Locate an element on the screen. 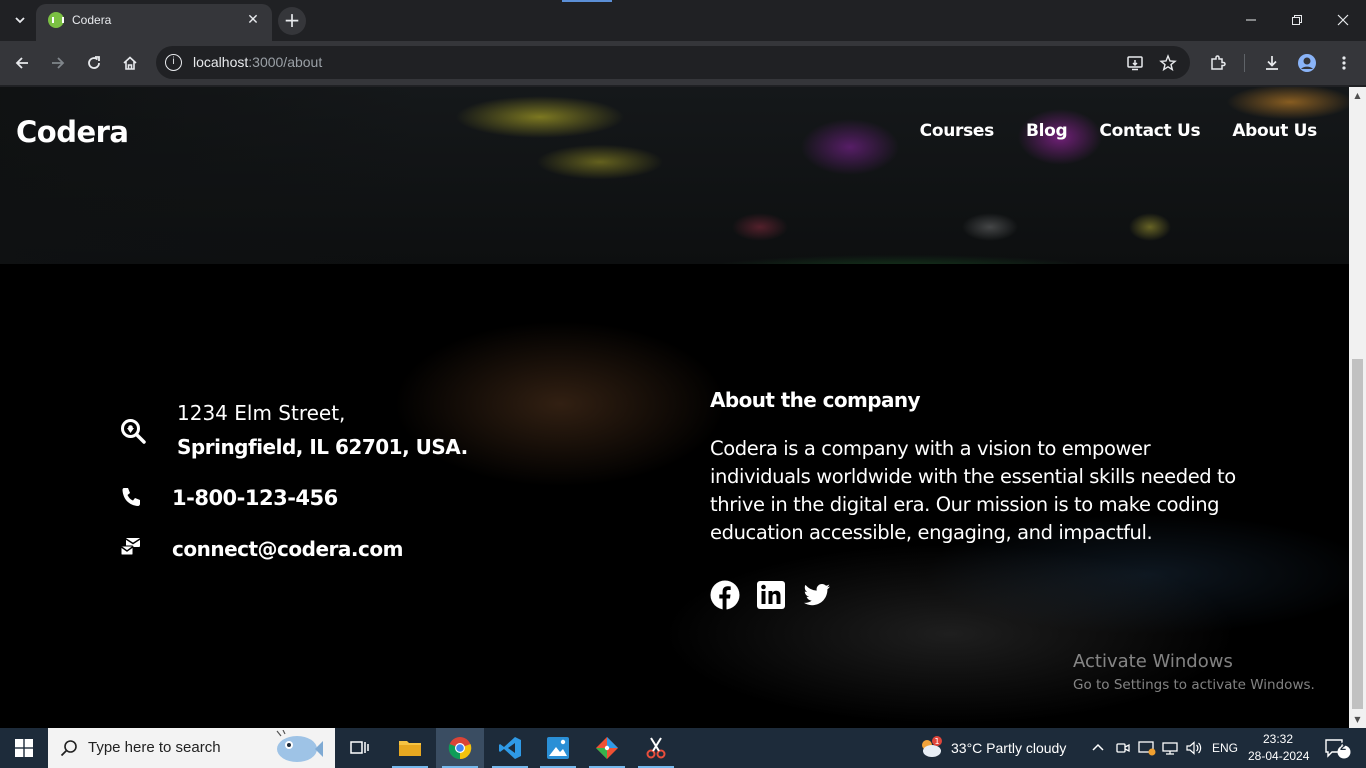 The image size is (1366, 768). windows-logo-icon is located at coordinates (24, 748).